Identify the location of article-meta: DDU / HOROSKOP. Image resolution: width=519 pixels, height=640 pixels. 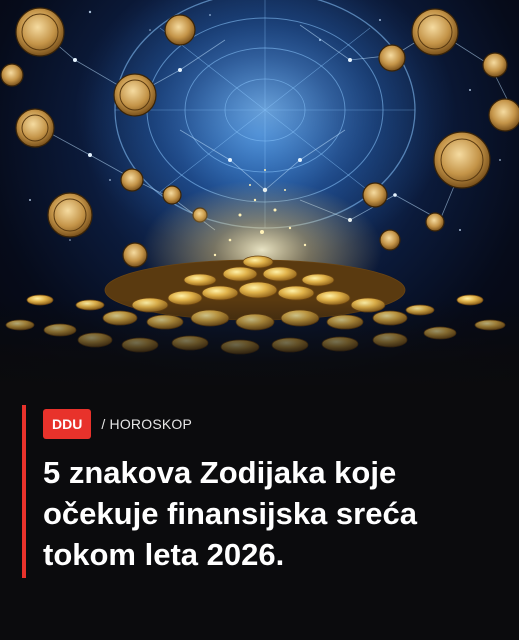
(117, 424).